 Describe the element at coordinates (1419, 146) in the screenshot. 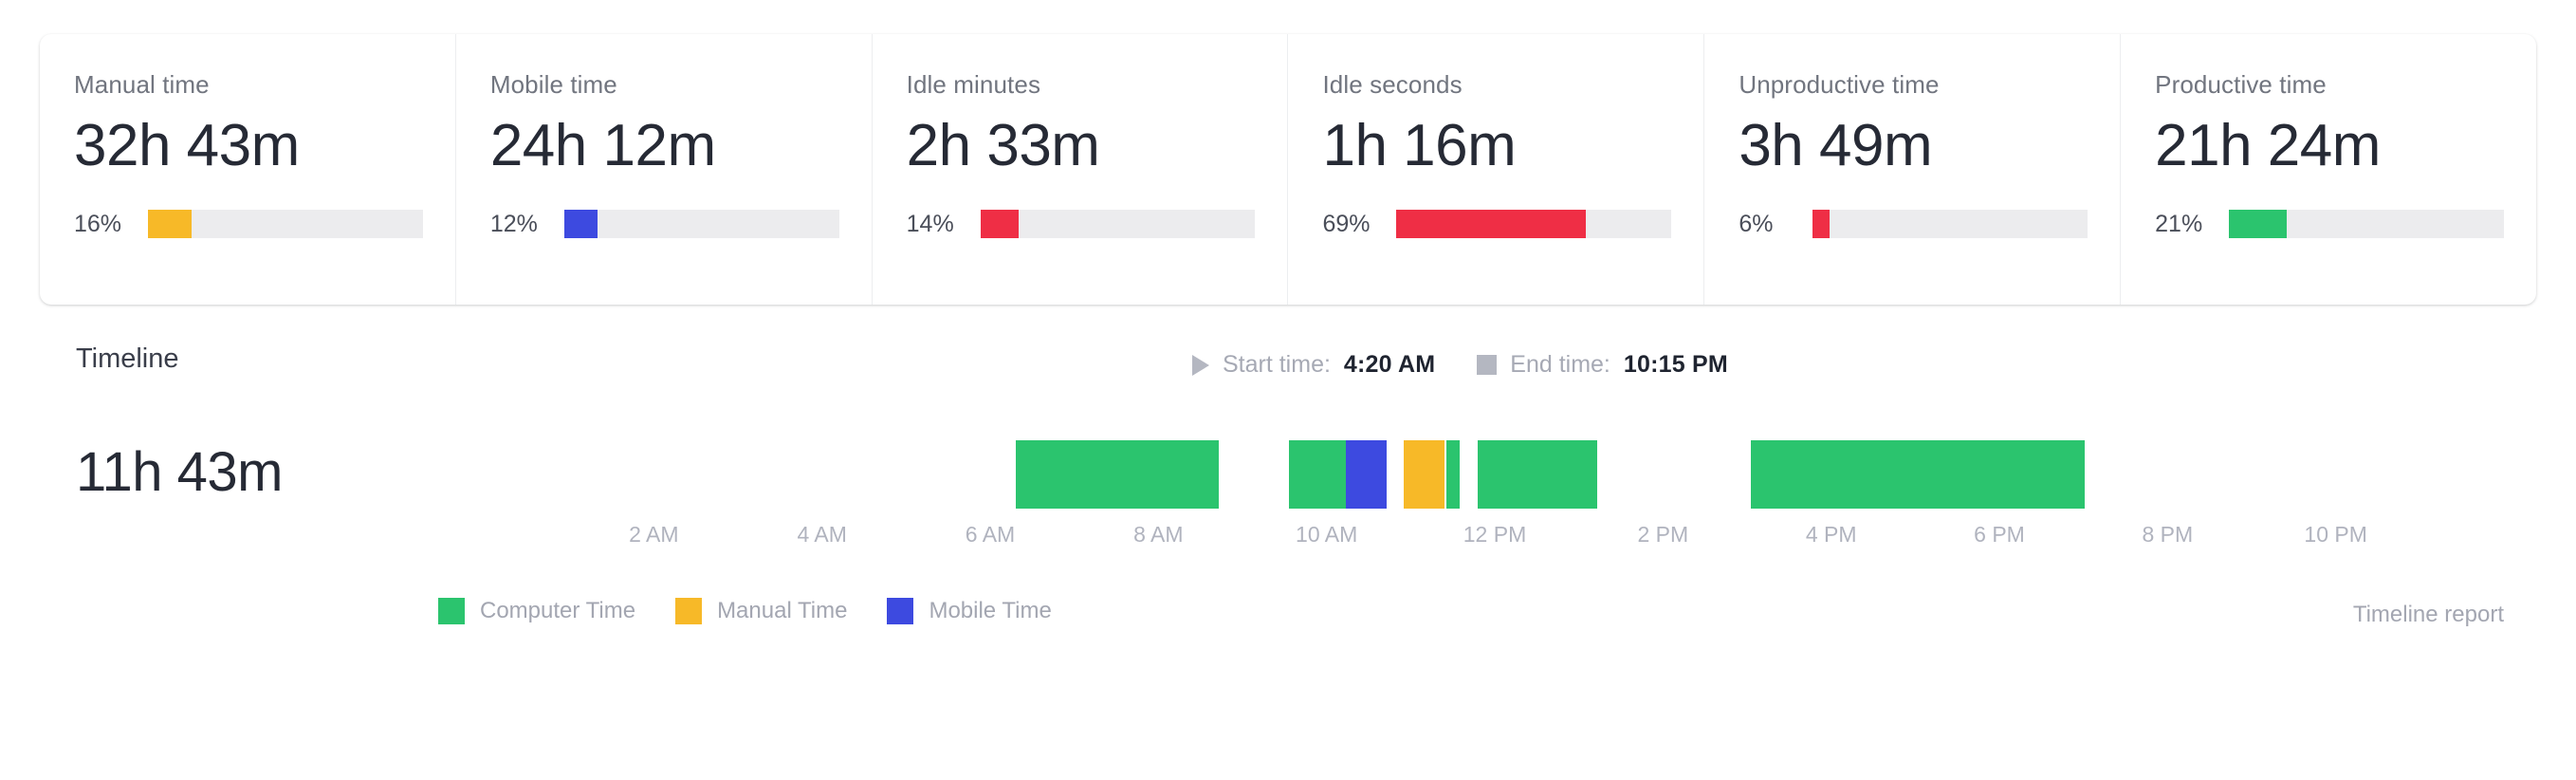

I see `kpi-card-value: 1h 16m` at that location.